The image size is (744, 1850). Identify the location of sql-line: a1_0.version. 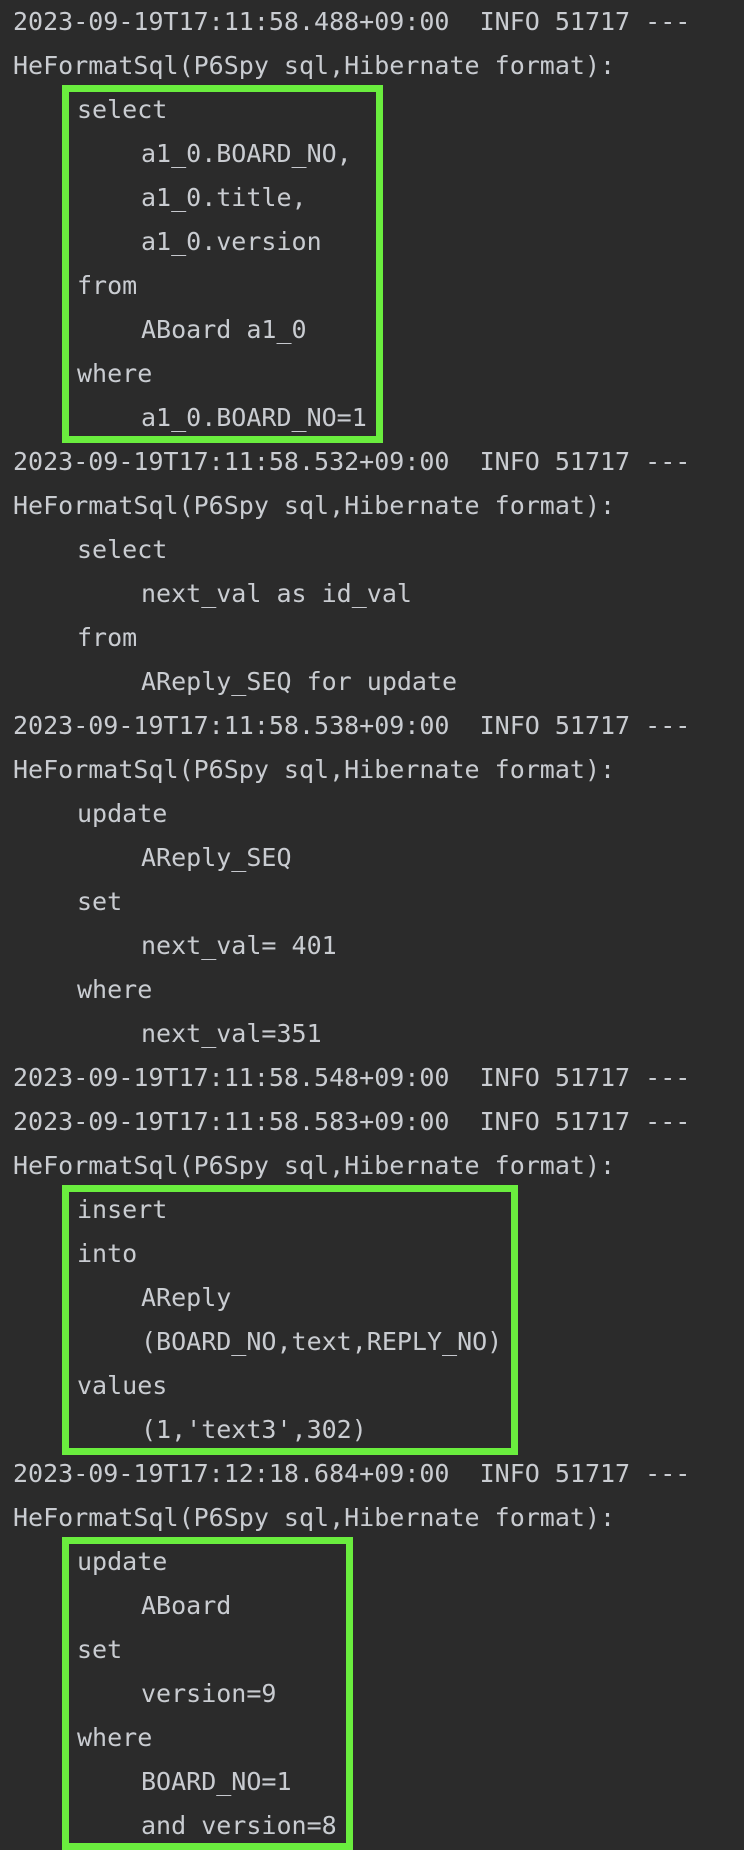
(231, 241).